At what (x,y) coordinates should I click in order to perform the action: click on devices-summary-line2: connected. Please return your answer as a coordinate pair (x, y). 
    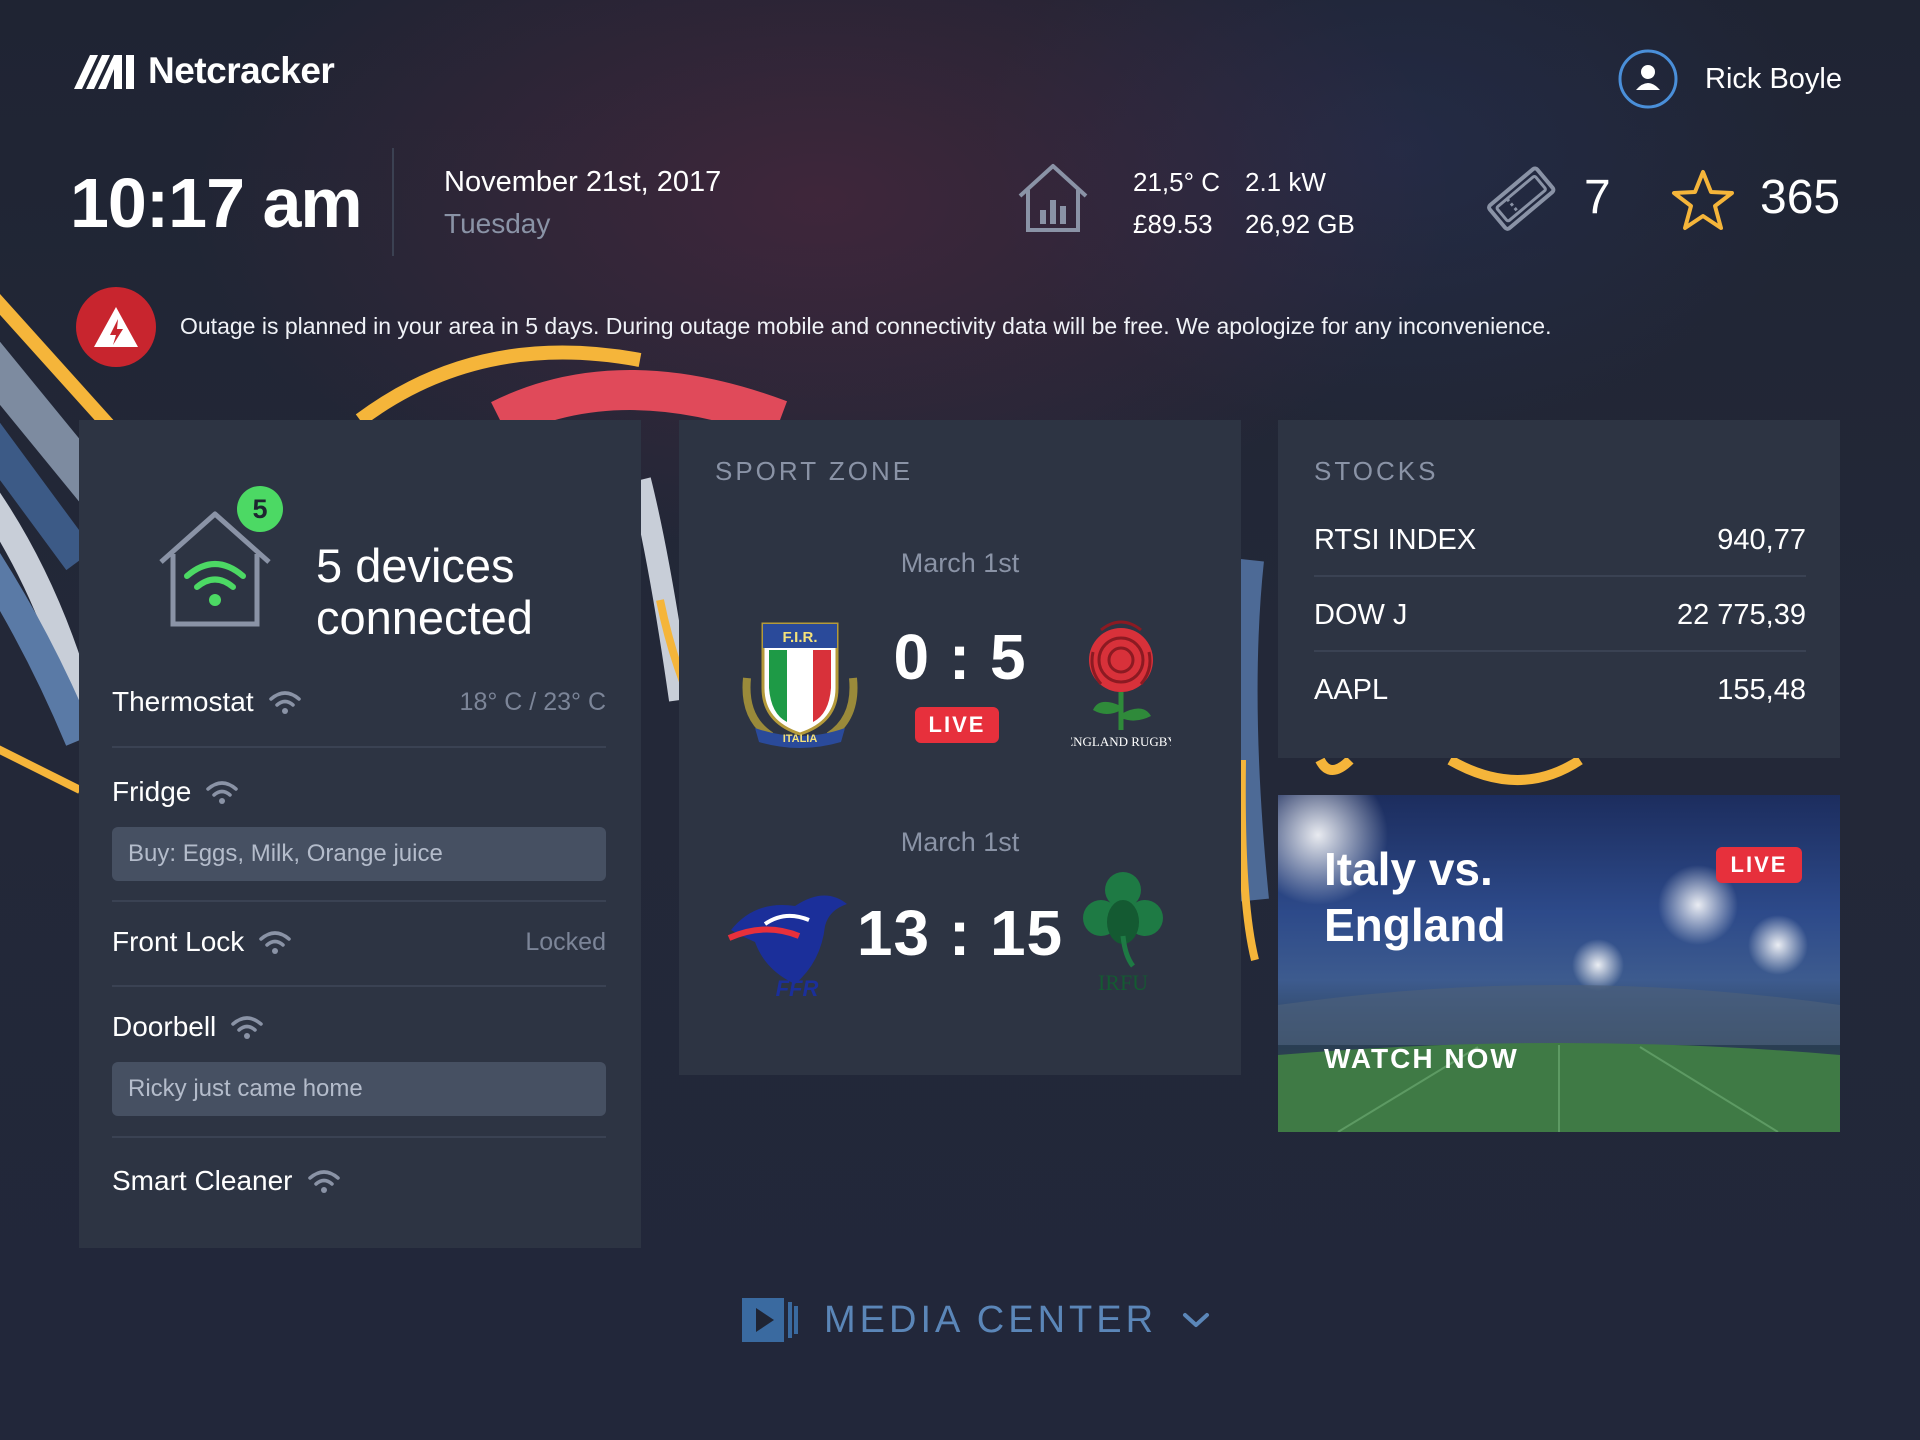
    Looking at the image, I should click on (424, 617).